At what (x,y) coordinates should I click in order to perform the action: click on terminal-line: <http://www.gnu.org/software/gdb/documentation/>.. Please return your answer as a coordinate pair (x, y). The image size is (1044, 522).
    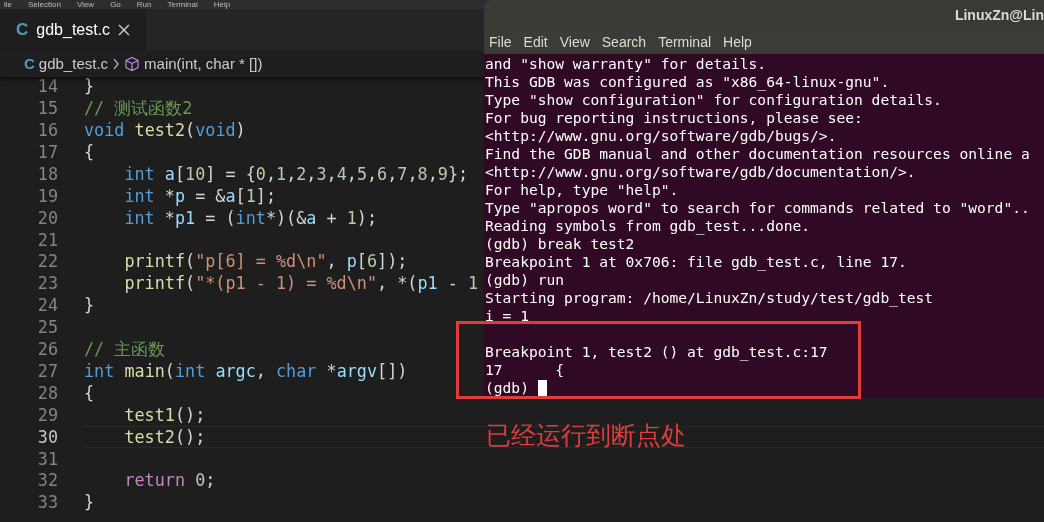
    Looking at the image, I should click on (700, 172).